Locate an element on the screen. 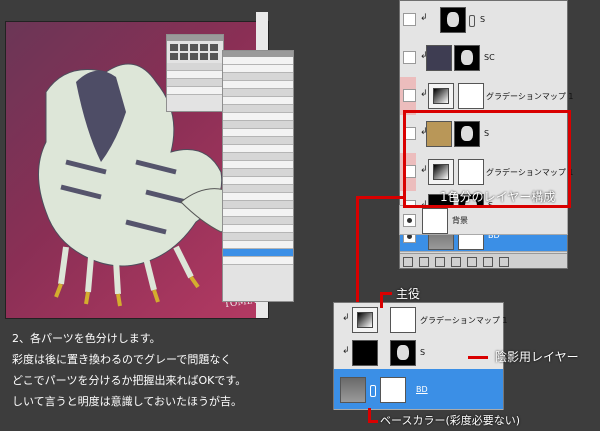 Image resolution: width=600 pixels, height=431 pixels. adjust-icon is located at coordinates (456, 262).